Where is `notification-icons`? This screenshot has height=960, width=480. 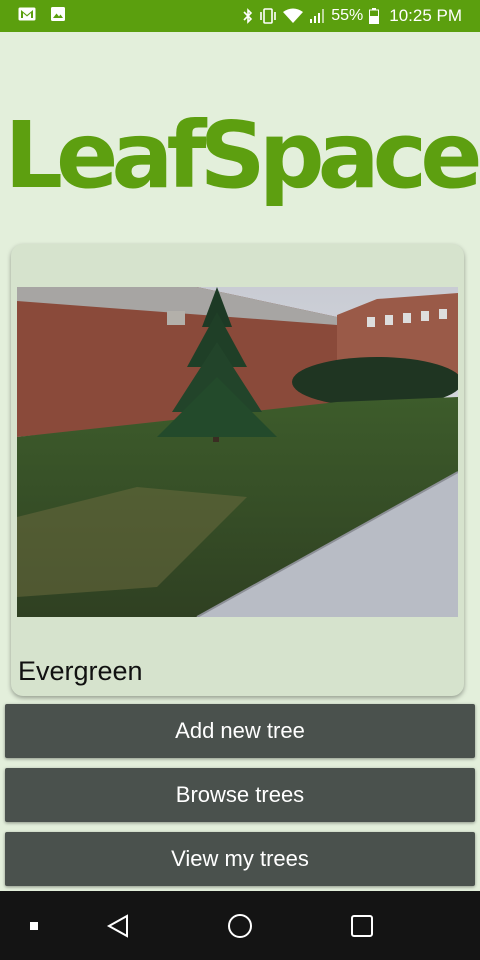 notification-icons is located at coordinates (42, 16).